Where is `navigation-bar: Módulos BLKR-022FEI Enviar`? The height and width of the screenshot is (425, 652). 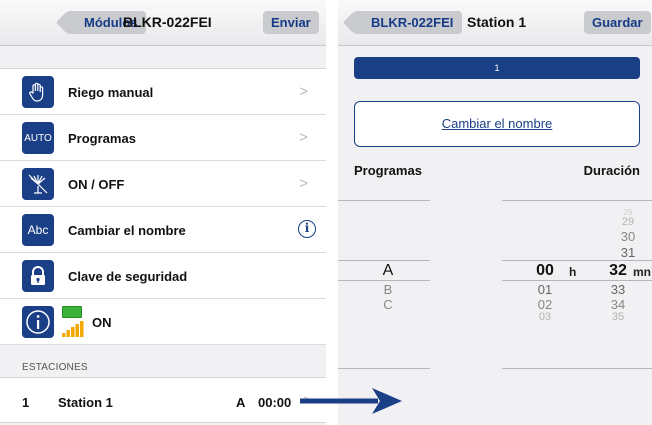
navigation-bar: Módulos BLKR-022FEI Enviar is located at coordinates (163, 23).